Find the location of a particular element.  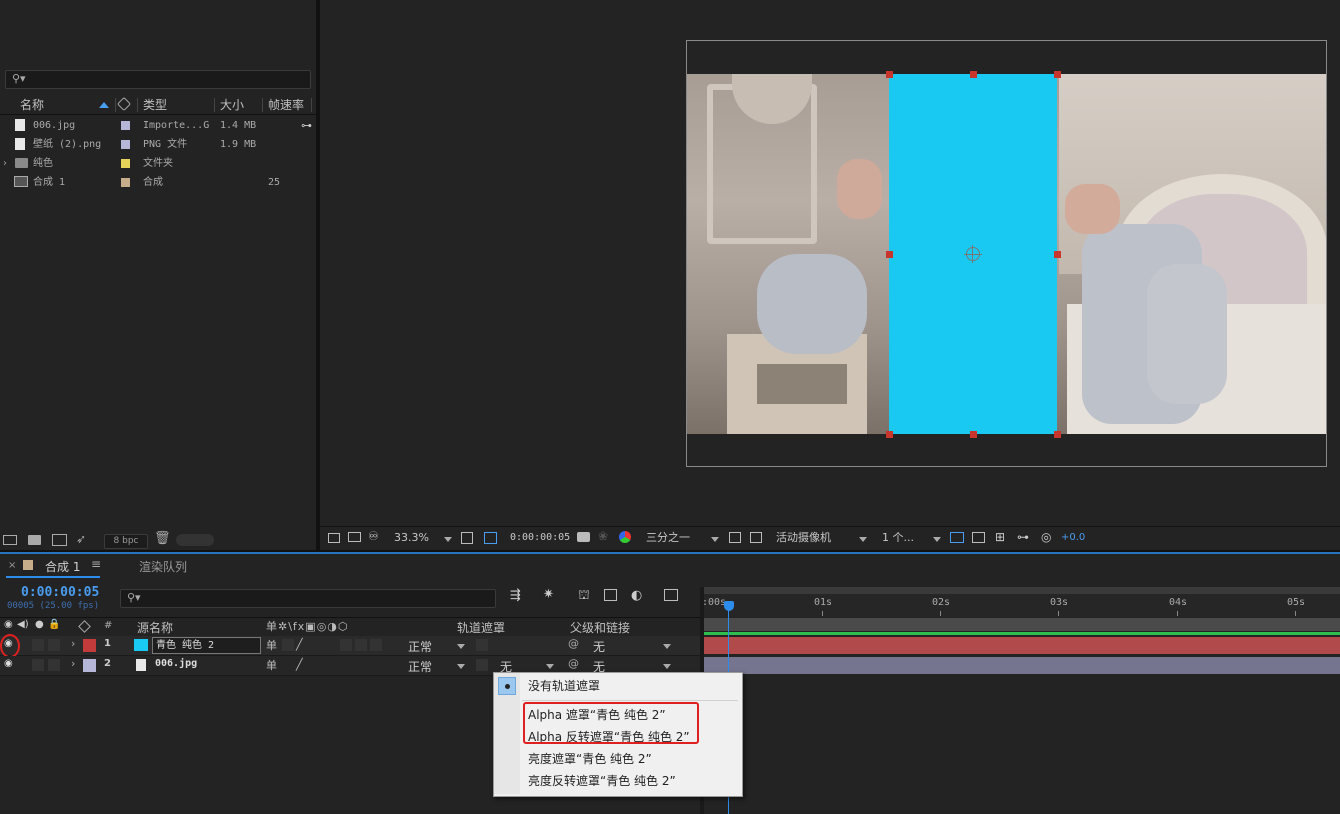

reset-exposure-icon: ◎ is located at coordinates (1046, 537).